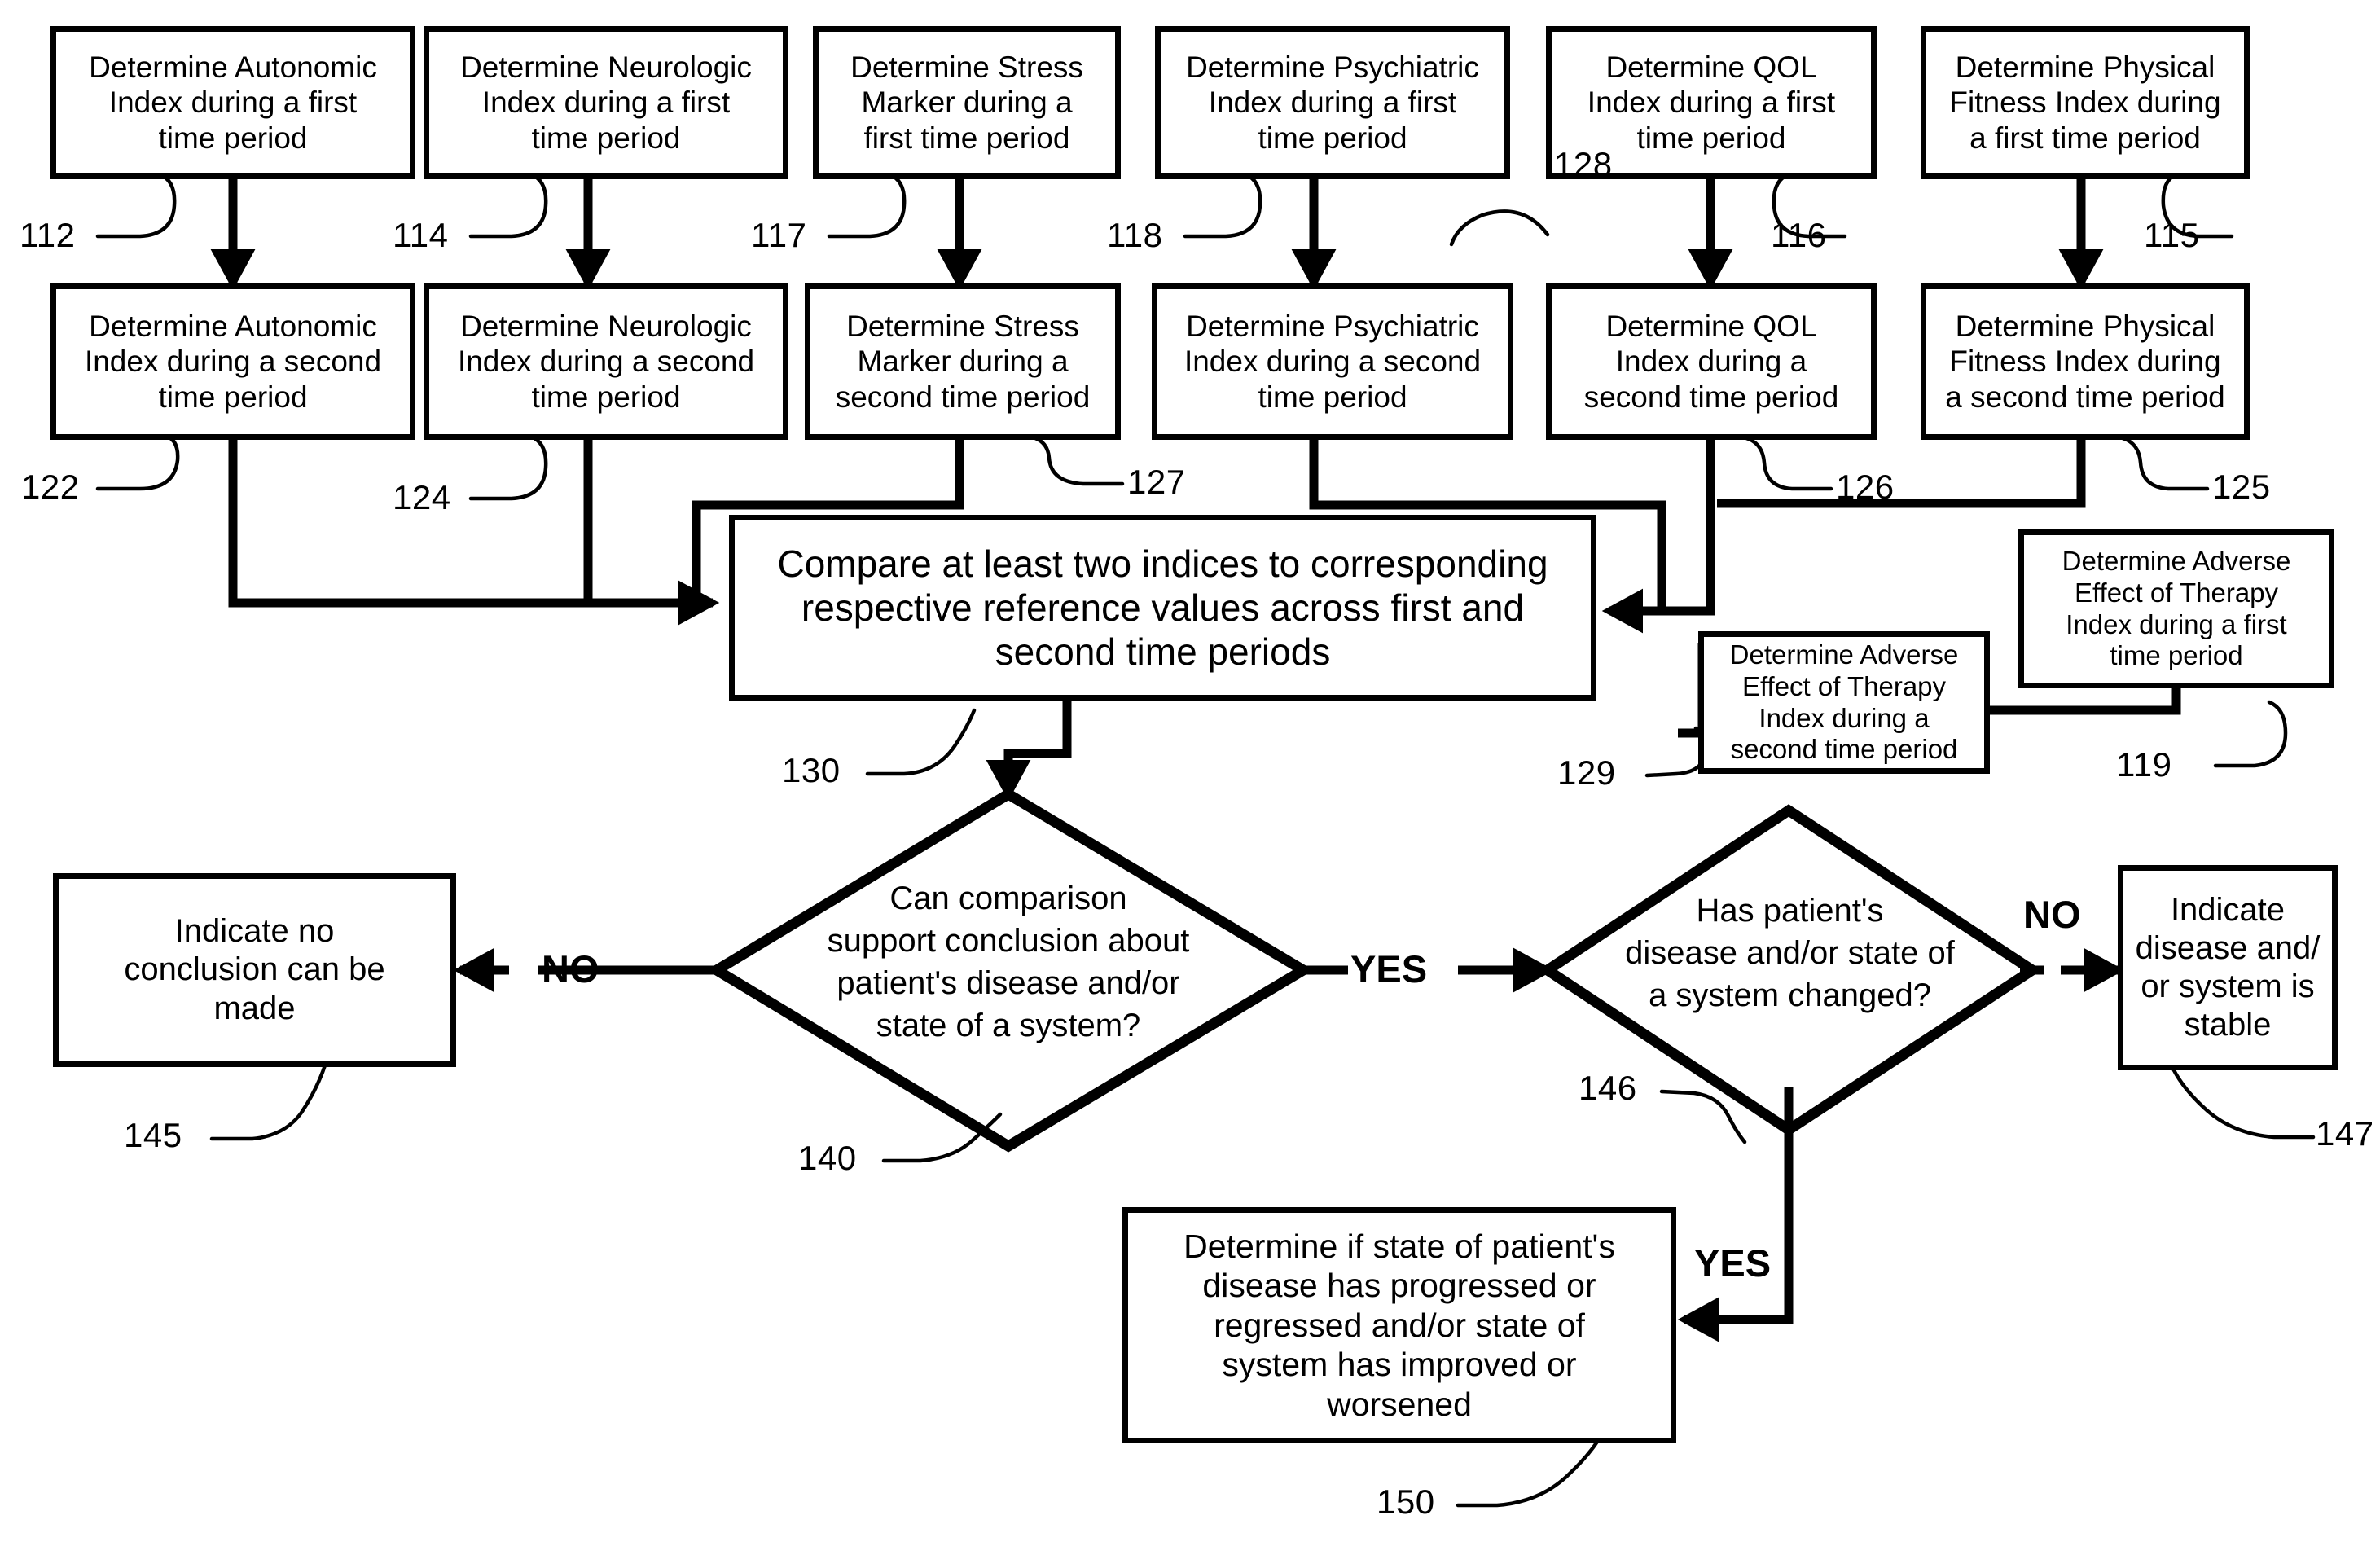 The height and width of the screenshot is (1568, 2380). I want to click on ref-124: 124, so click(422, 497).